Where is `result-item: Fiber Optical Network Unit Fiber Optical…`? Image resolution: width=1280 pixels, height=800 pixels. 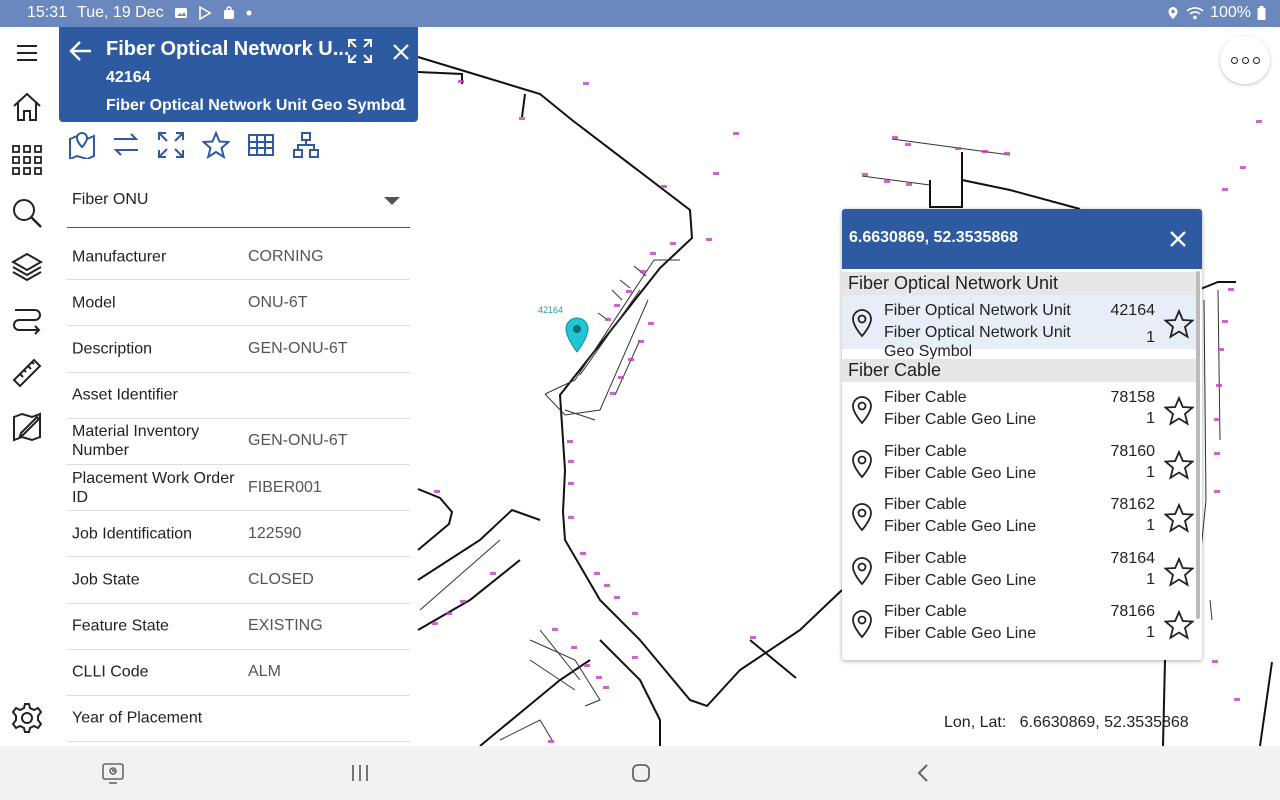 result-item: Fiber Optical Network Unit Fiber Optical… is located at coordinates (1020, 327).